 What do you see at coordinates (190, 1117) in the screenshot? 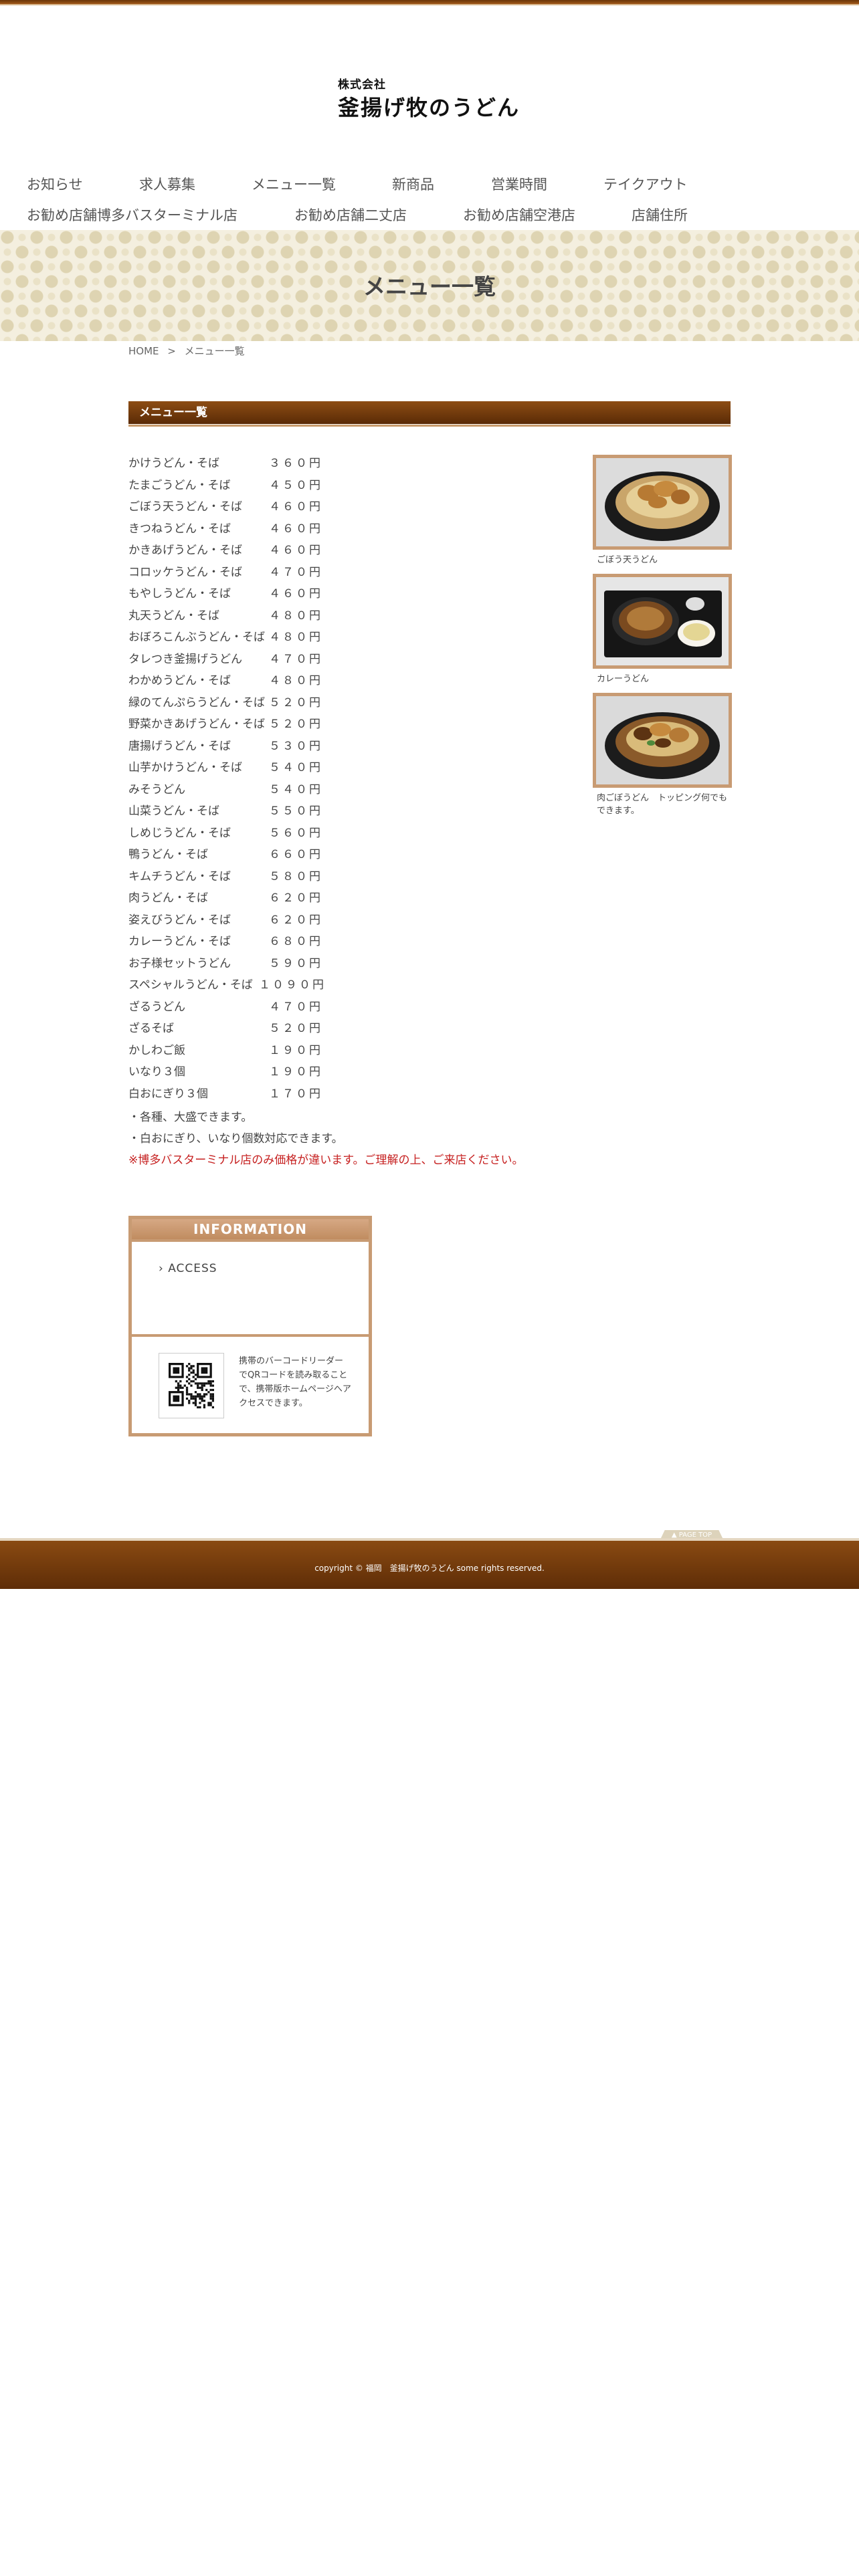
I see `note-large-size: ・各種、大盛できます。` at bounding box center [190, 1117].